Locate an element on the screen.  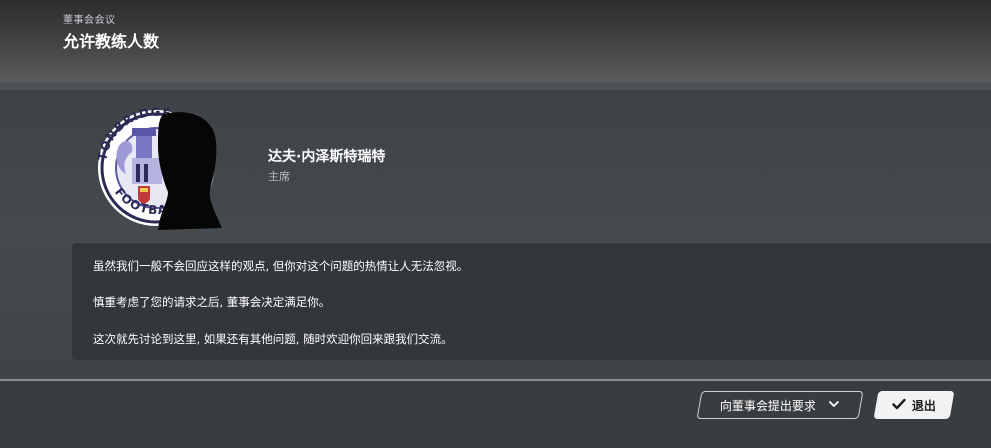
page-title: 允许教练人数 is located at coordinates (111, 41).